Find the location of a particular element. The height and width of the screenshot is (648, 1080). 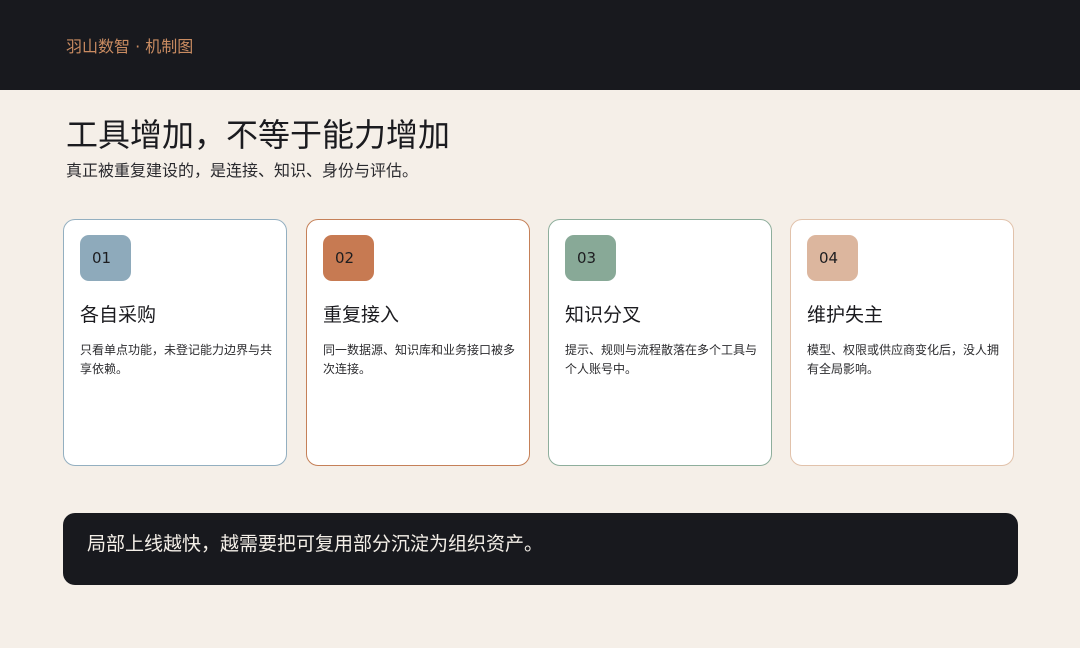

card-title: 知识分叉 is located at coordinates (603, 315).